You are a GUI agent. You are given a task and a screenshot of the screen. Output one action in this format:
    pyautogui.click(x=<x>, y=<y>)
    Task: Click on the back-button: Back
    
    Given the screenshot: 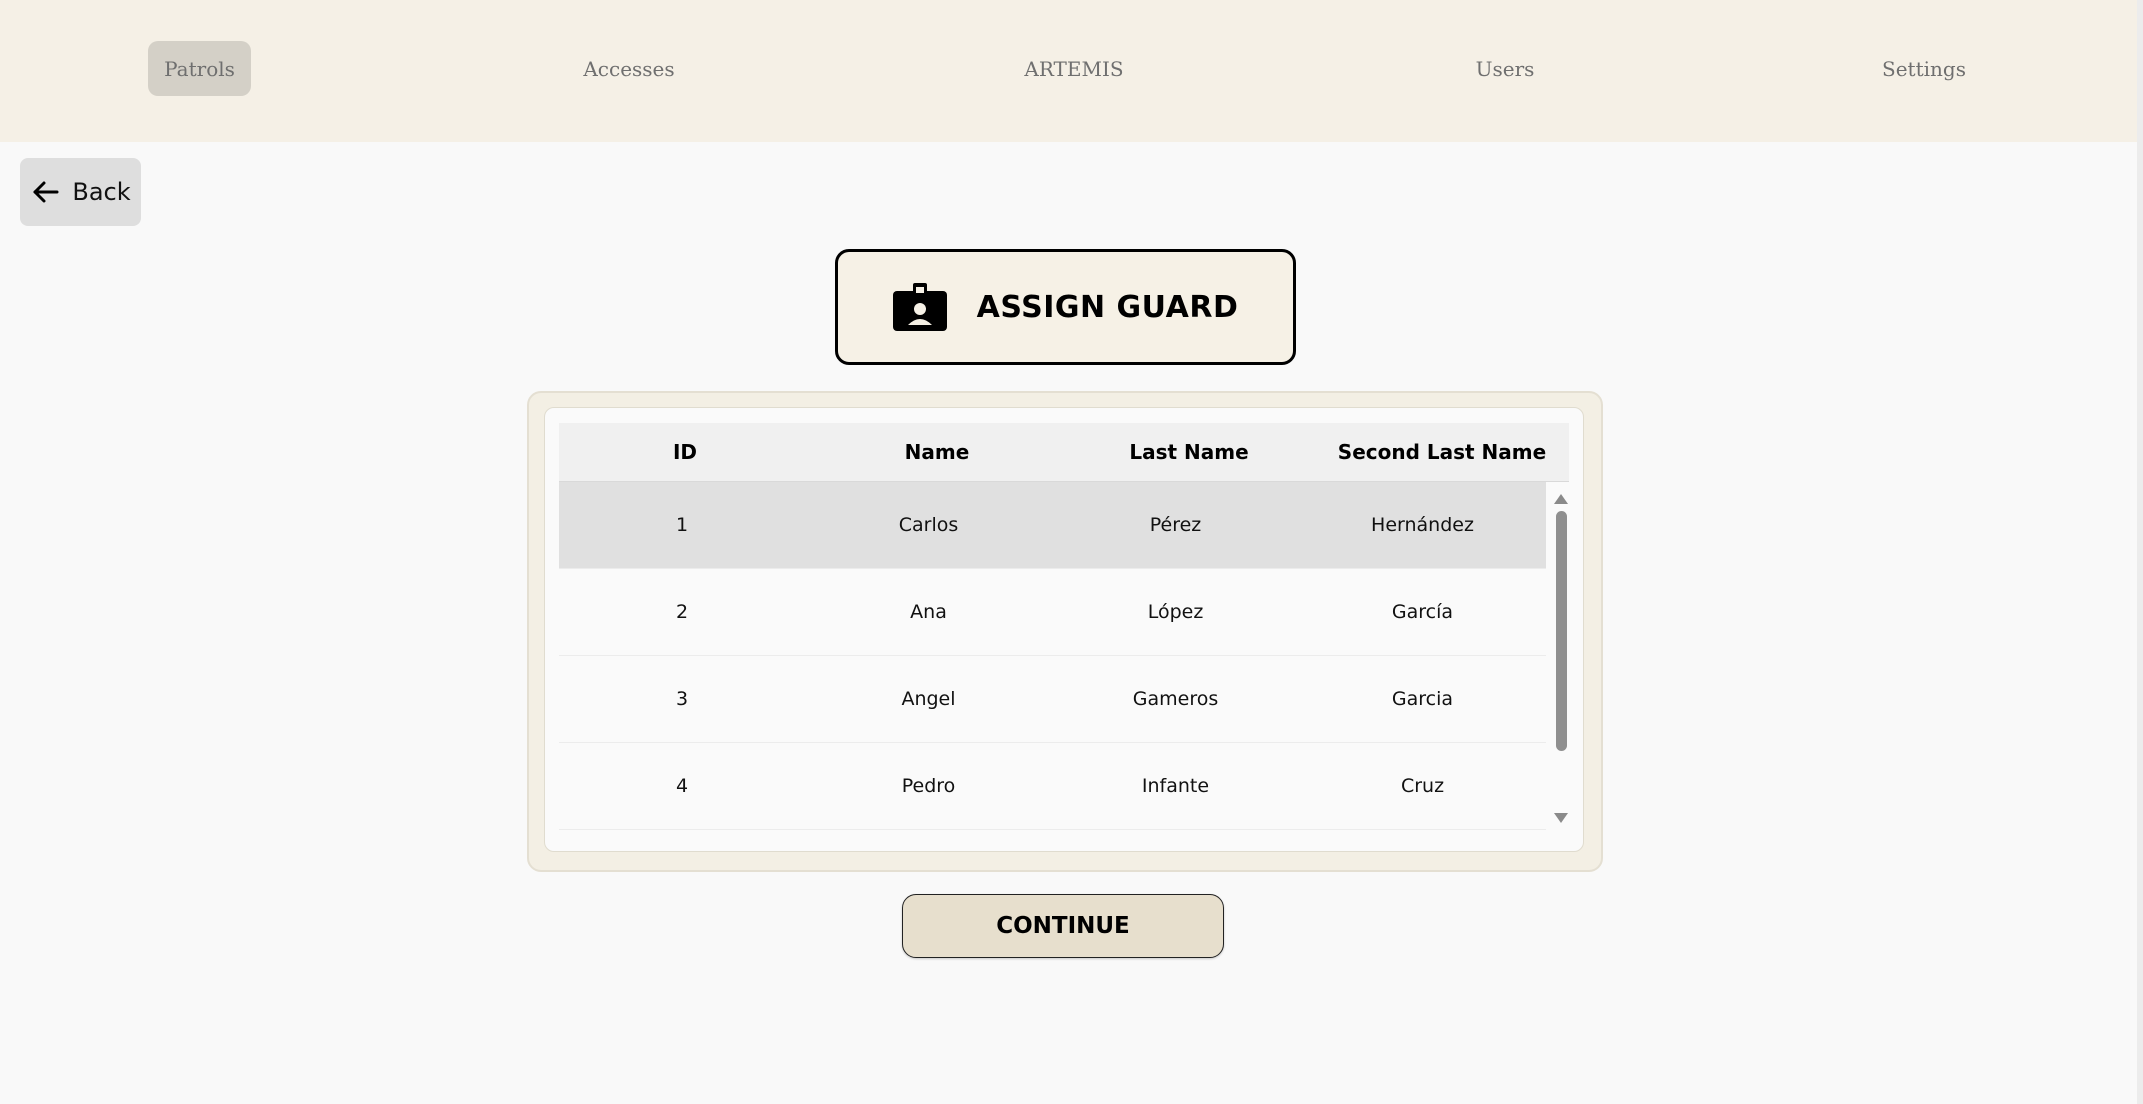 What is the action you would take?
    pyautogui.click(x=80, y=192)
    